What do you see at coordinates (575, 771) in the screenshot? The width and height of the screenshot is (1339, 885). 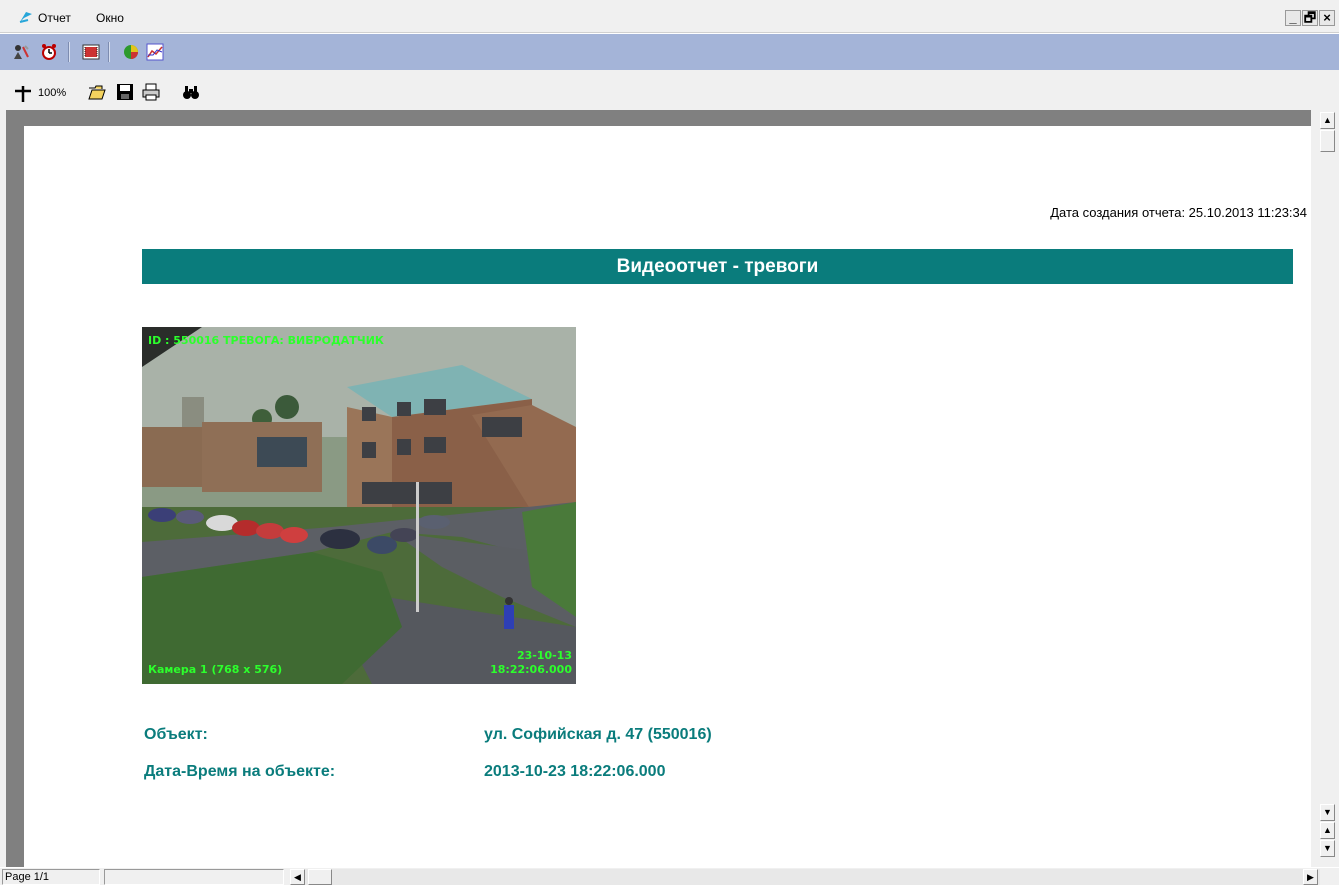 I see `datetime-value: 2013-10-23 18:22:06.000` at bounding box center [575, 771].